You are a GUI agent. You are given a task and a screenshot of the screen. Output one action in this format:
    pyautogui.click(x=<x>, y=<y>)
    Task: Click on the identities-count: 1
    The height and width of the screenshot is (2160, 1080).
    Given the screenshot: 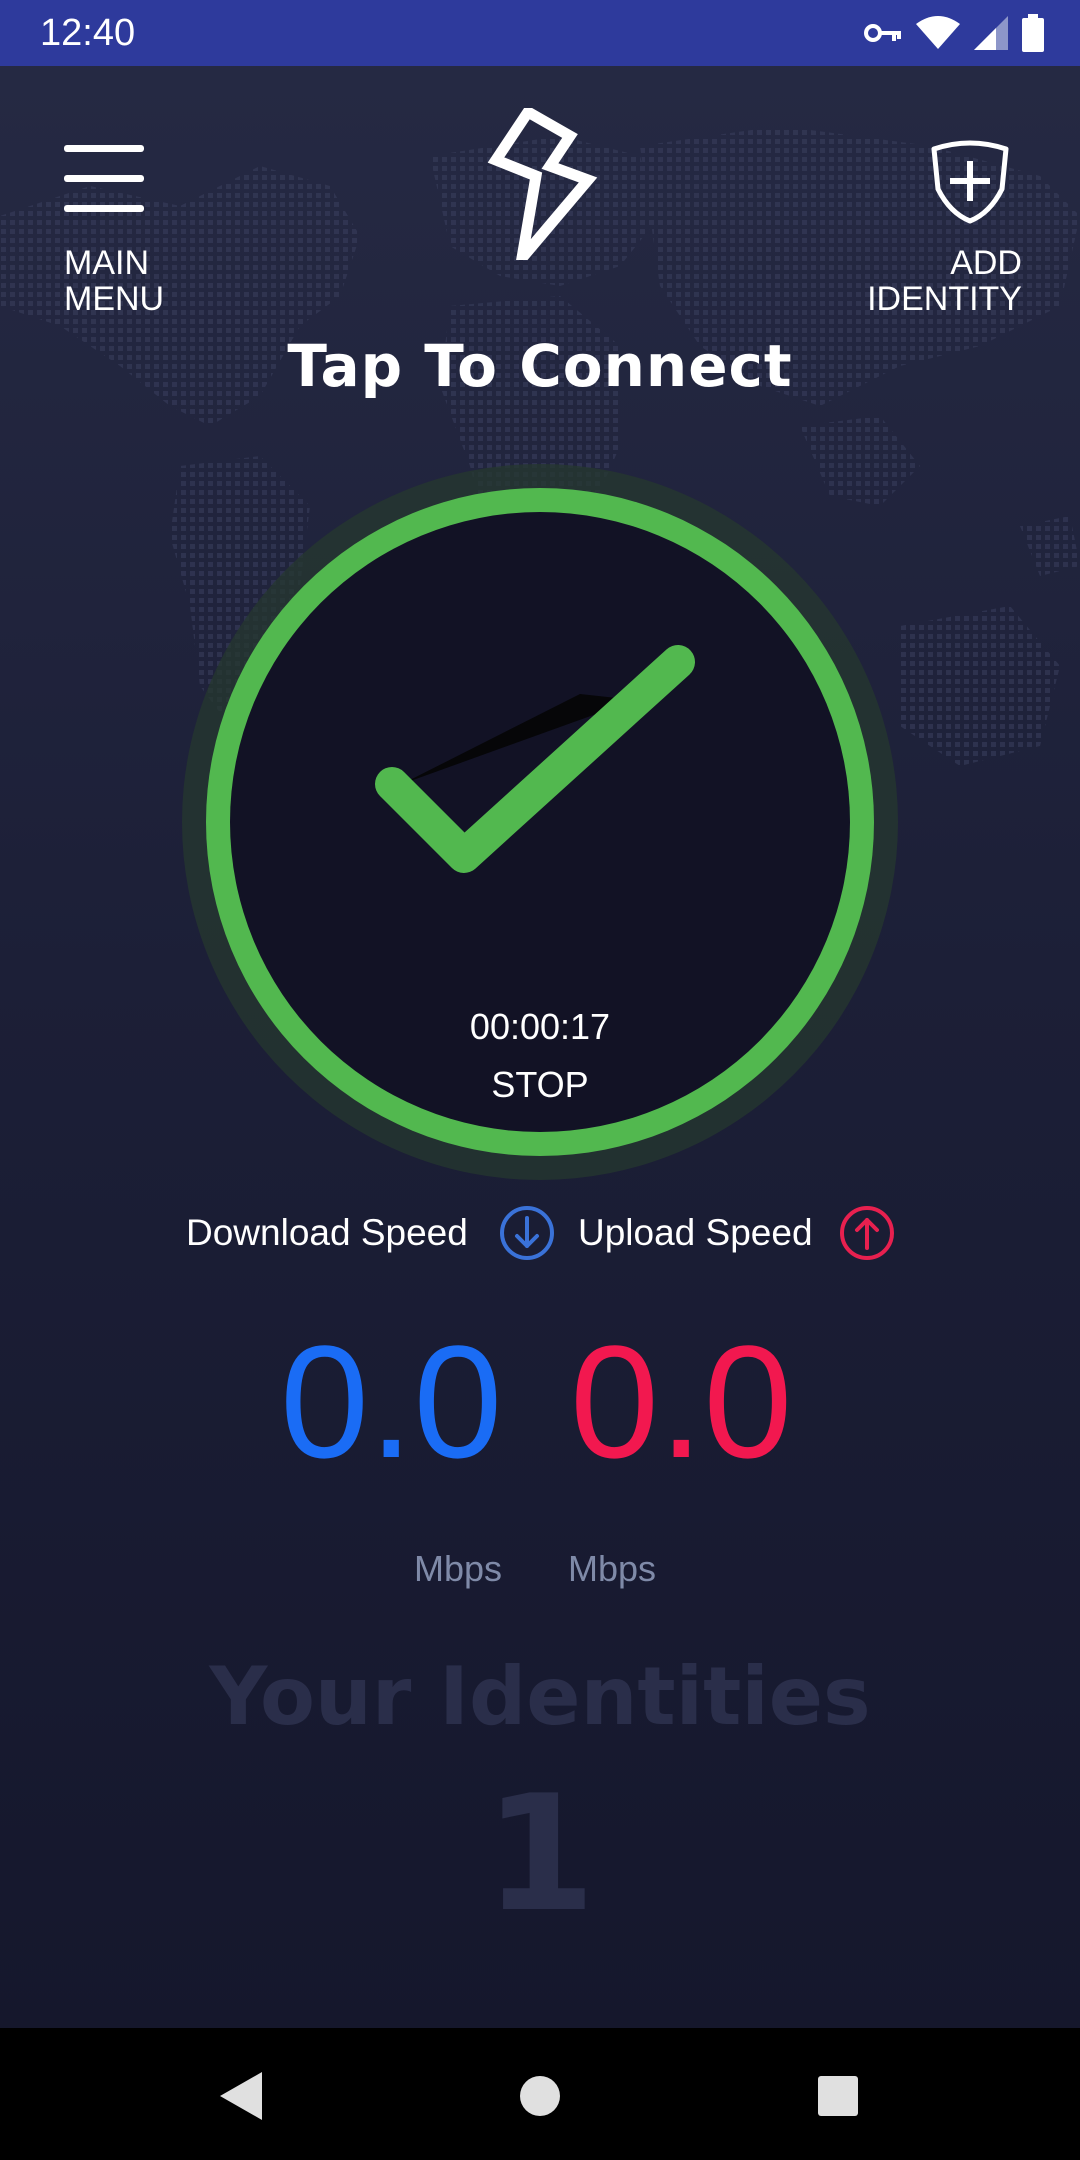 What is the action you would take?
    pyautogui.click(x=540, y=1853)
    